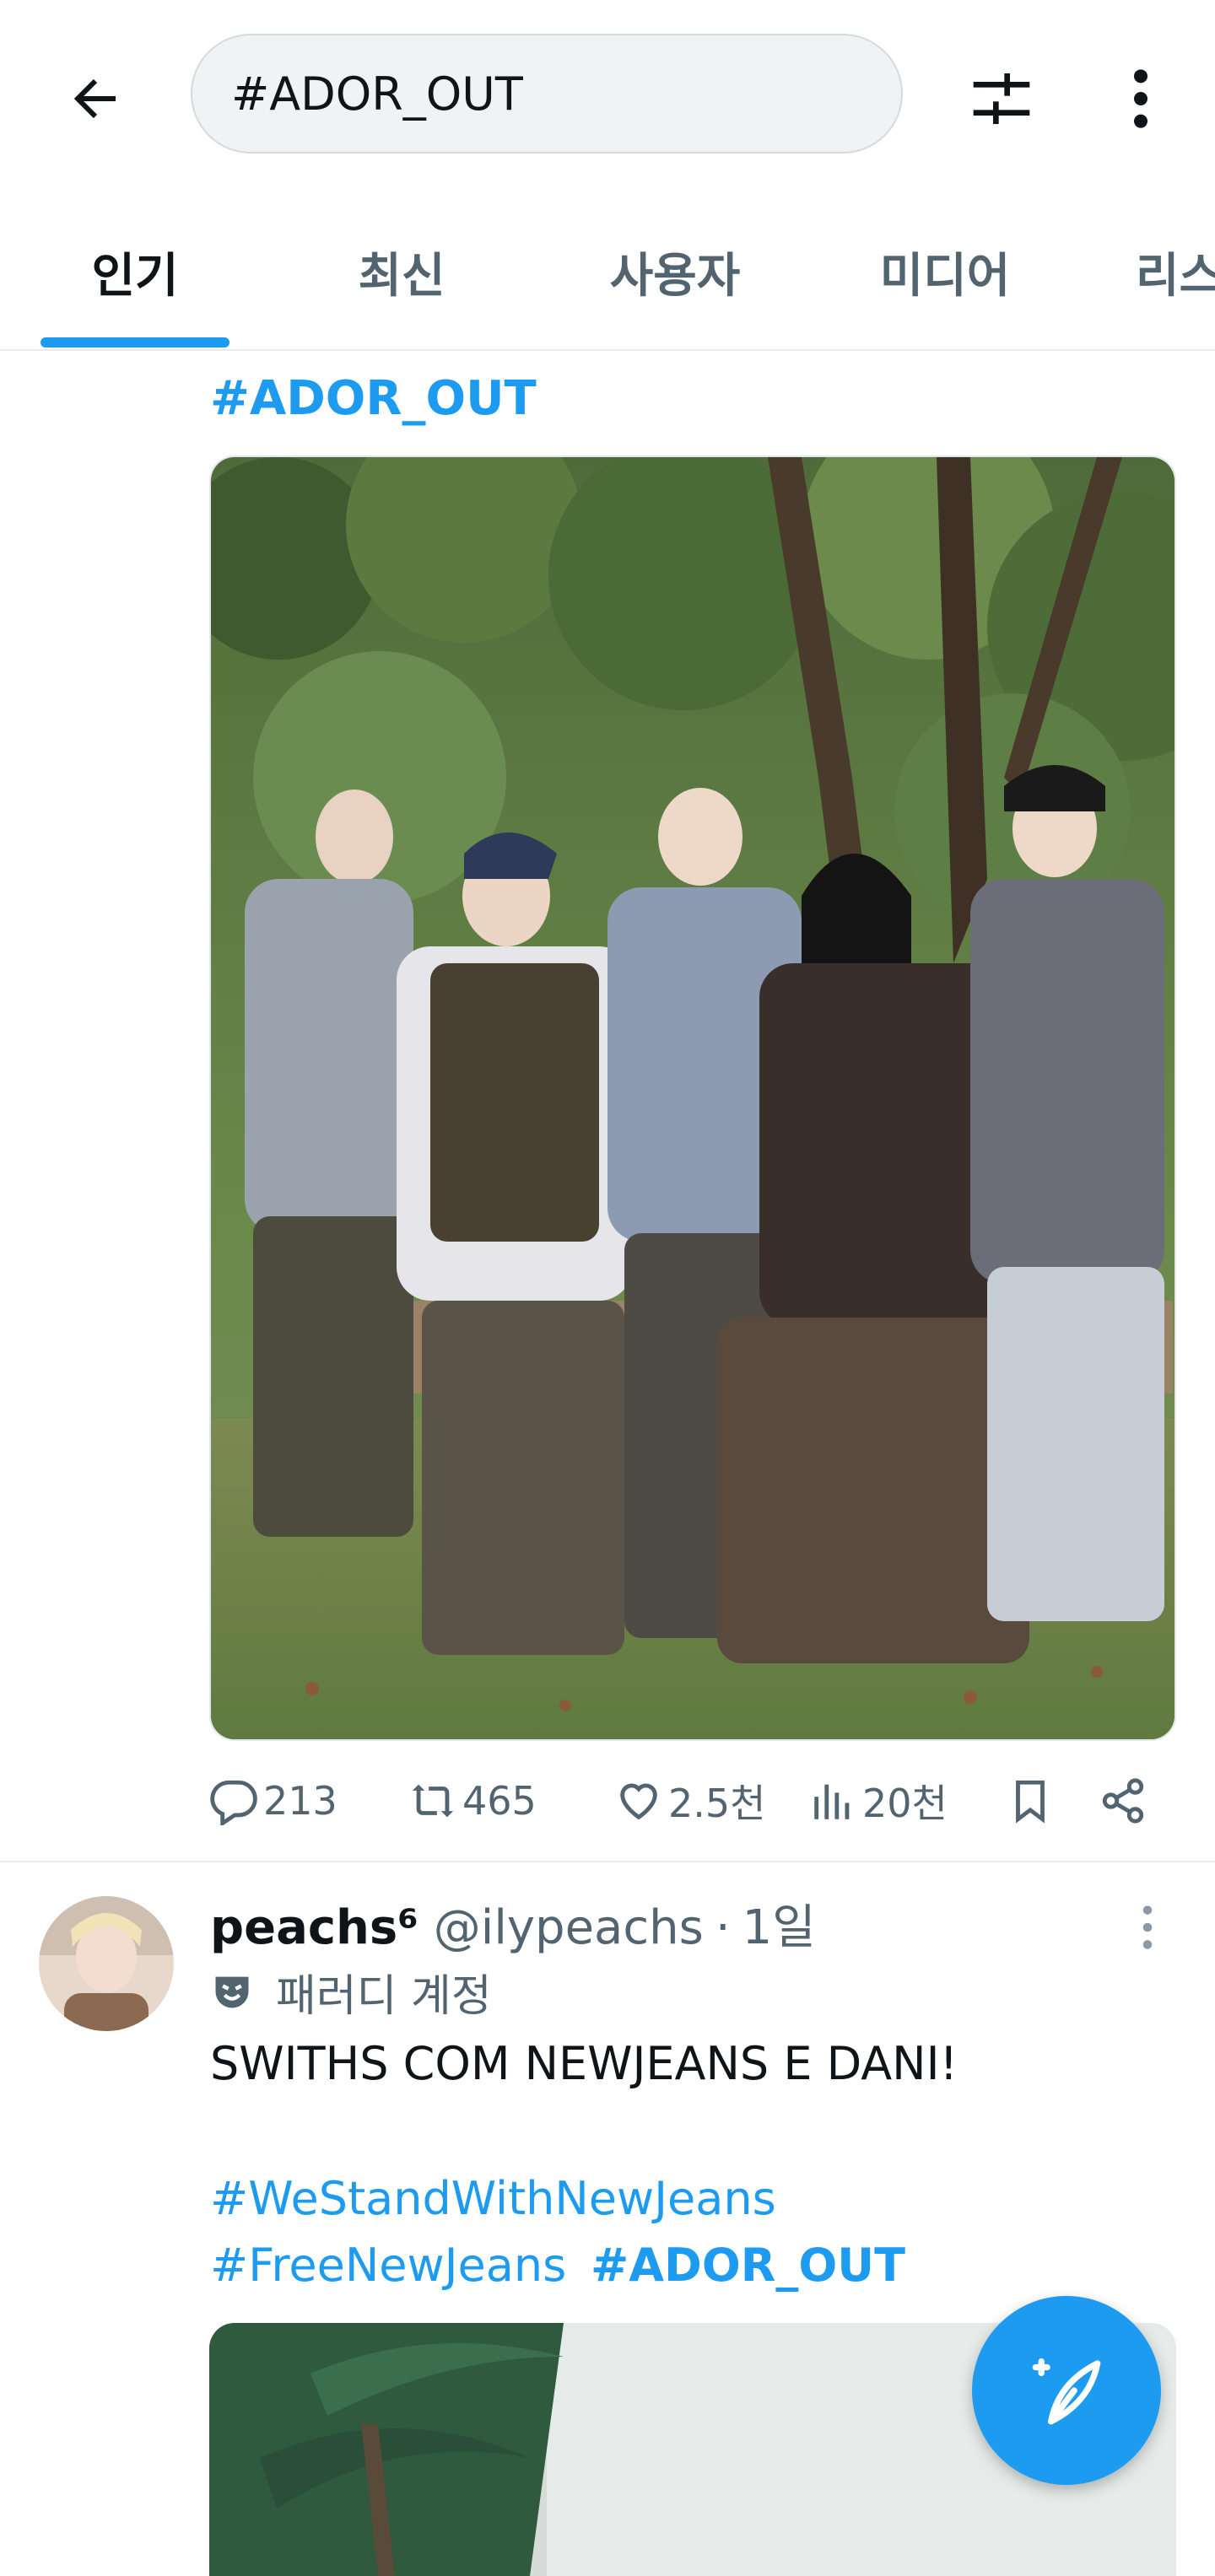 The image size is (1215, 2576). Describe the element at coordinates (232, 1992) in the screenshot. I see `parody-mask-icon` at that location.